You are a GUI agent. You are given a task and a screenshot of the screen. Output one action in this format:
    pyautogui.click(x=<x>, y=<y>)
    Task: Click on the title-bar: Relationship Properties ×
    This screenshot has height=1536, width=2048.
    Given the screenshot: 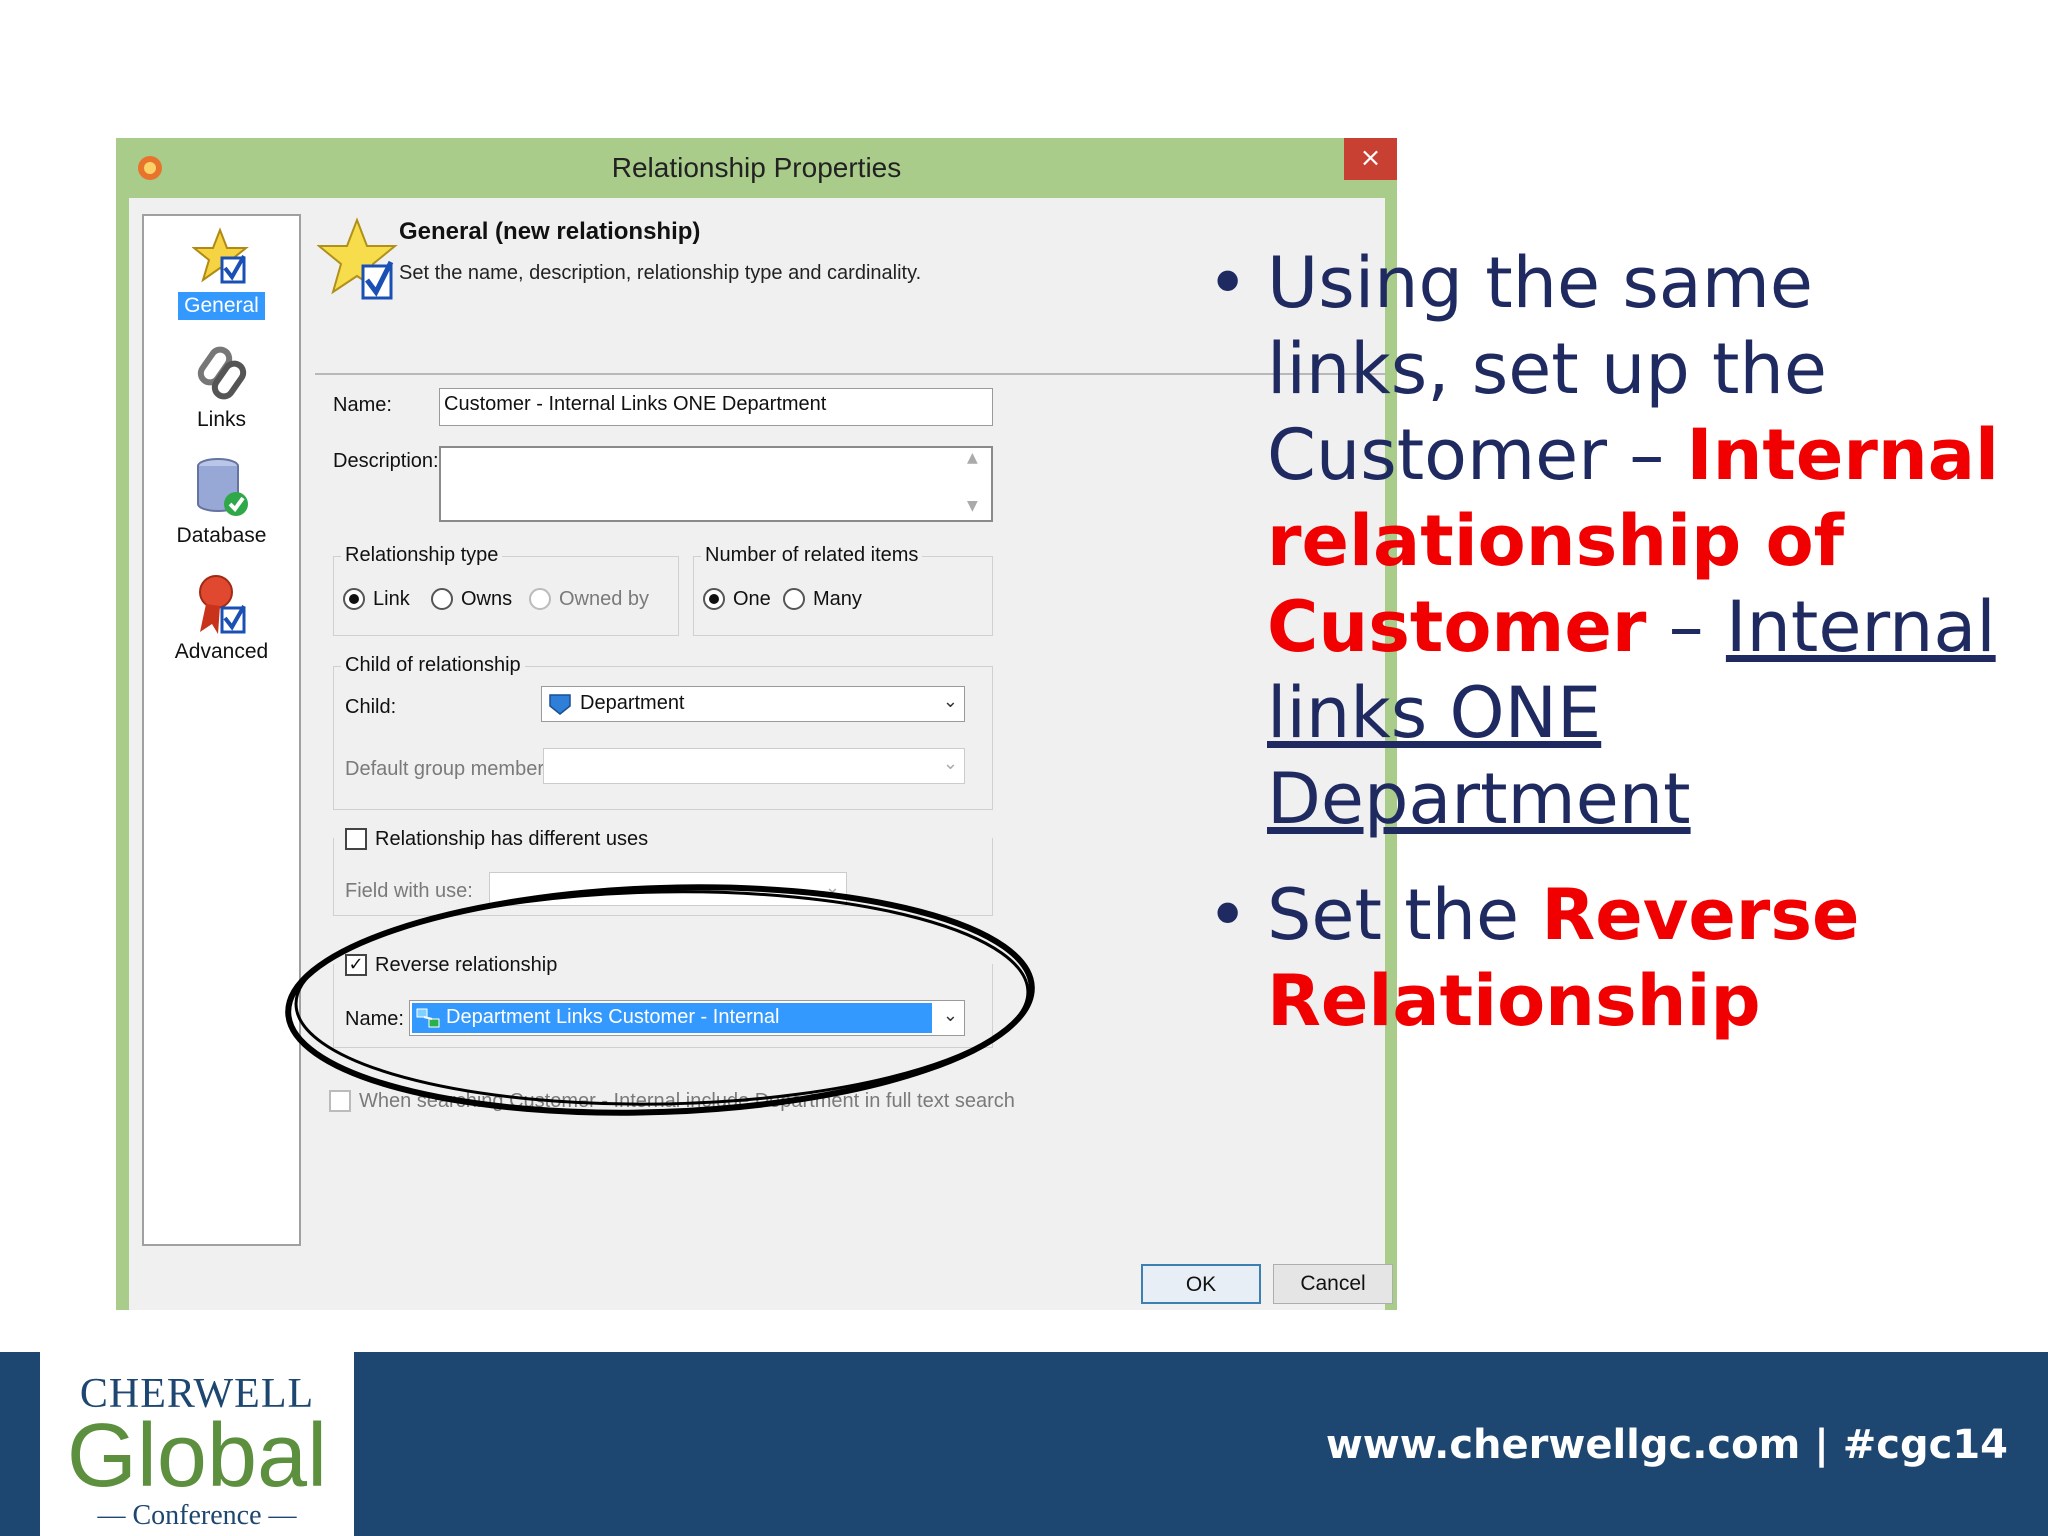 What is the action you would take?
    pyautogui.click(x=756, y=168)
    